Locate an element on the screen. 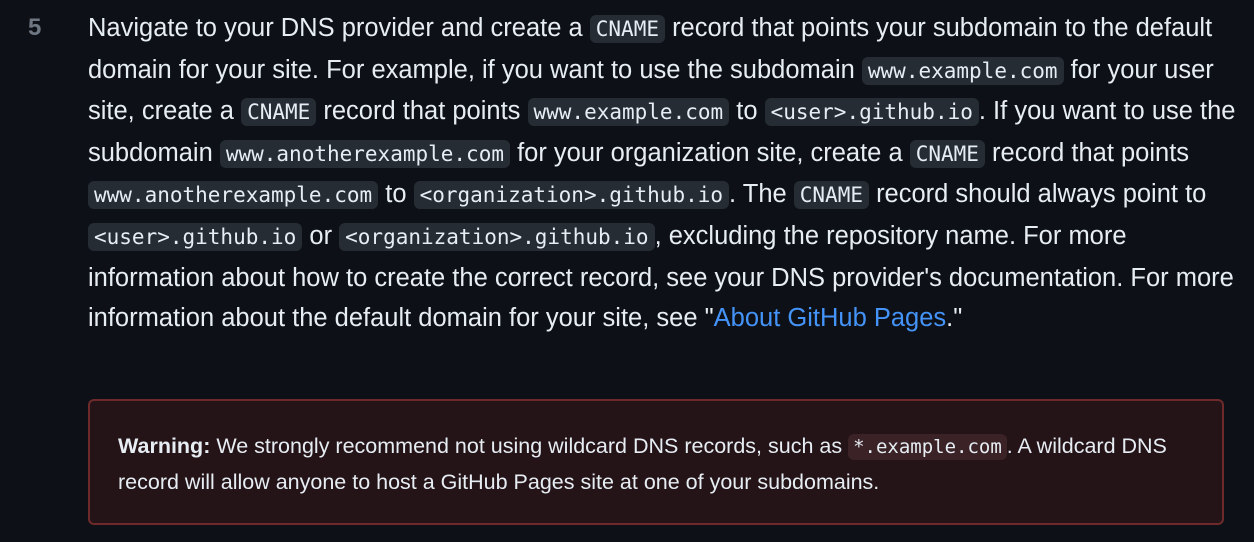 The image size is (1254, 542). text-segment: . The is located at coordinates (761, 194).